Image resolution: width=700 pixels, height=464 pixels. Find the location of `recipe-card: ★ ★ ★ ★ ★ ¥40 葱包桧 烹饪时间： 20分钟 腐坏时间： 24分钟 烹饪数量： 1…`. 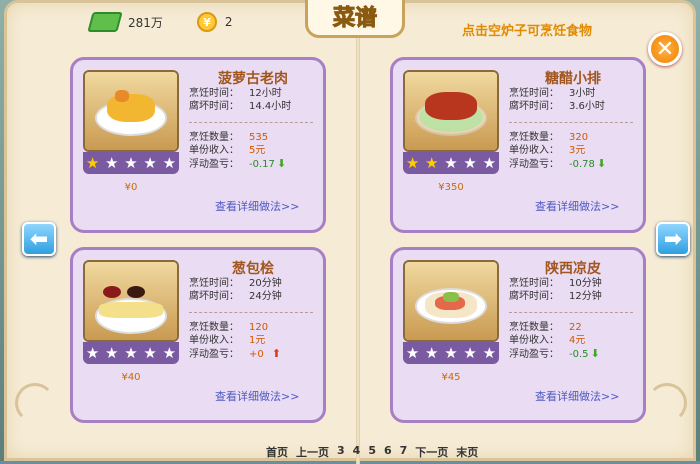

recipe-card: ★ ★ ★ ★ ★ ¥40 葱包桧 烹饪时间： 20分钟 腐坏时间： 24分钟 烹饪数量： 1… is located at coordinates (198, 335).